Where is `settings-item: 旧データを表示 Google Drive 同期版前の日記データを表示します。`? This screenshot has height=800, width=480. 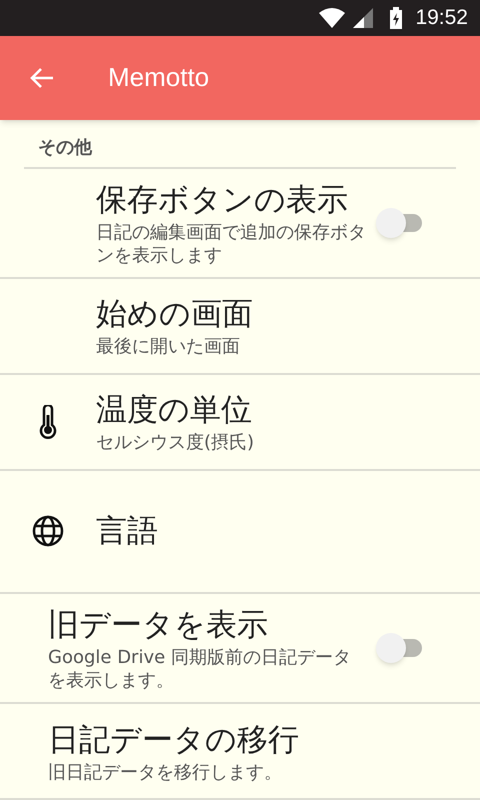 settings-item: 旧データを表示 Google Drive 同期版前の日記データを表示します。 is located at coordinates (240, 649).